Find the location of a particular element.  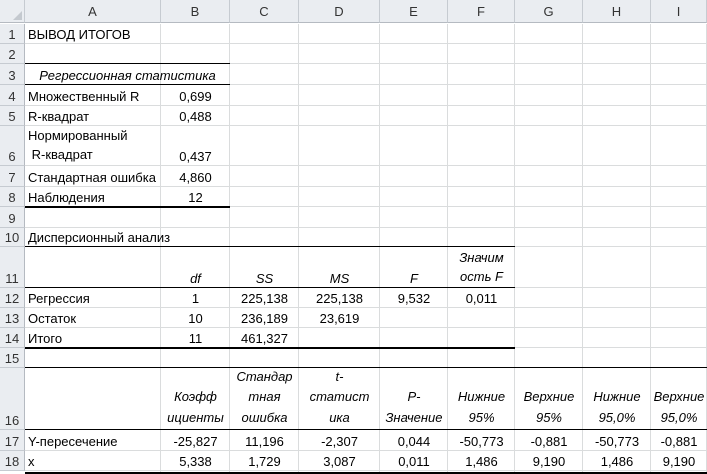

coef-row-d: 3,087 is located at coordinates (339, 461).